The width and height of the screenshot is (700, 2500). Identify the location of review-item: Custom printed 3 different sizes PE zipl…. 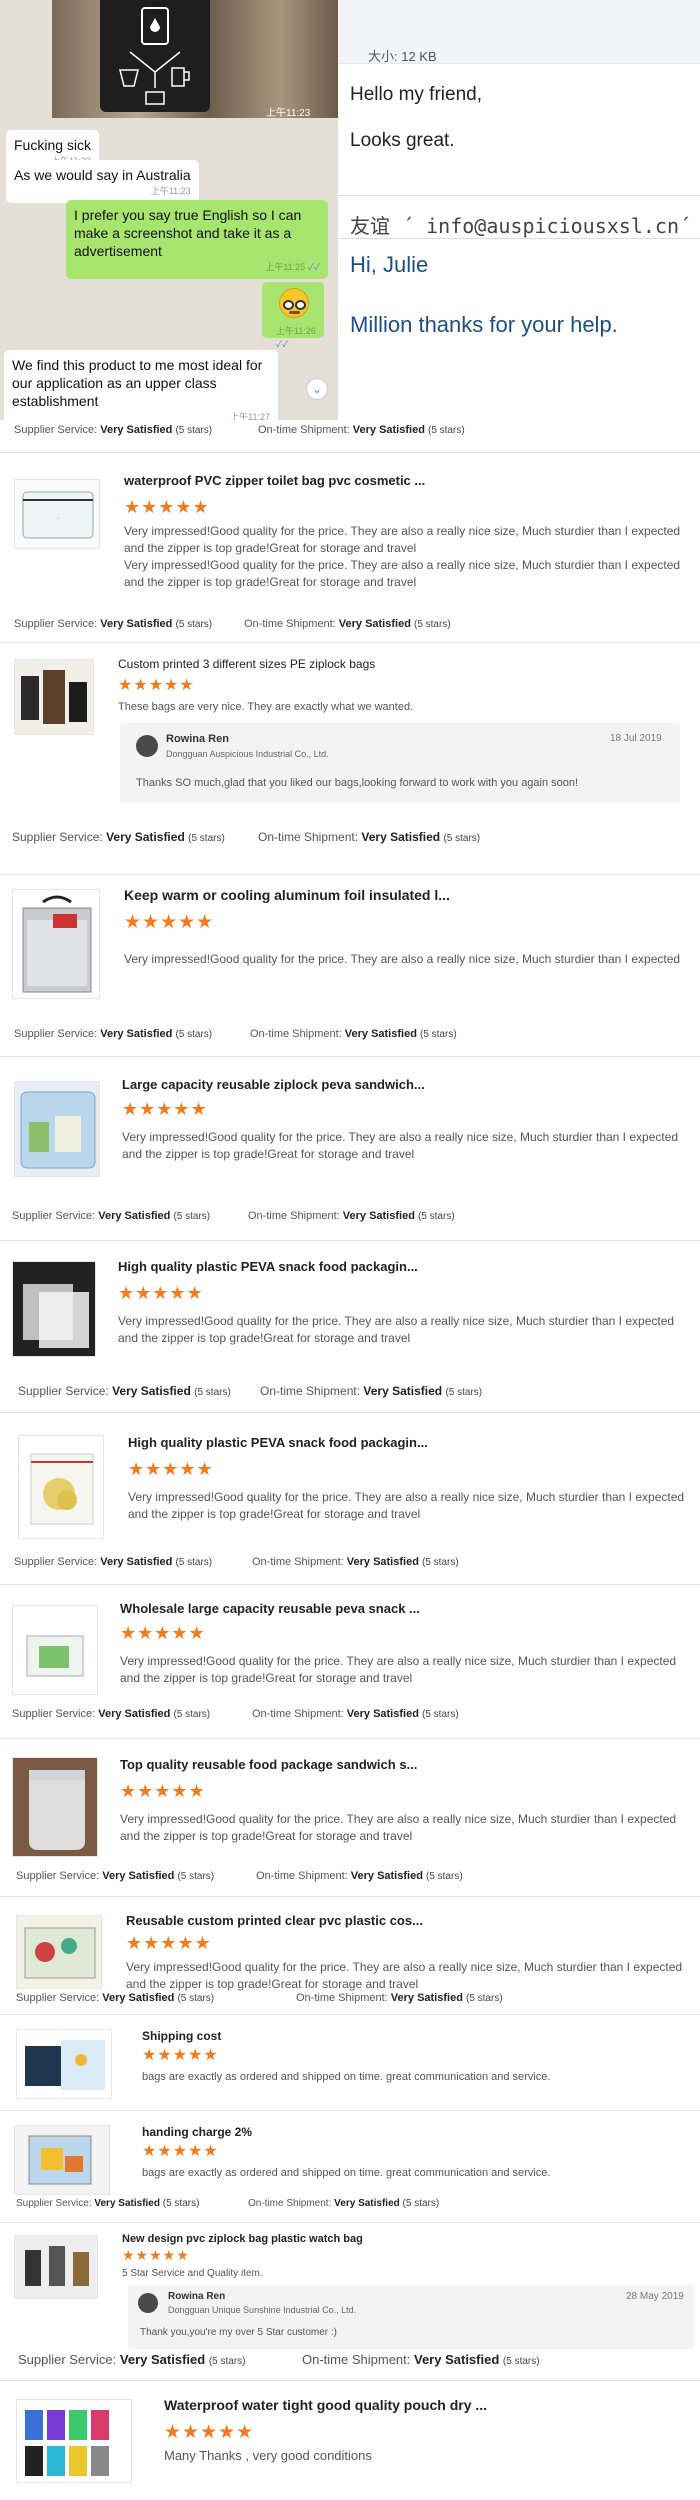
(350, 762).